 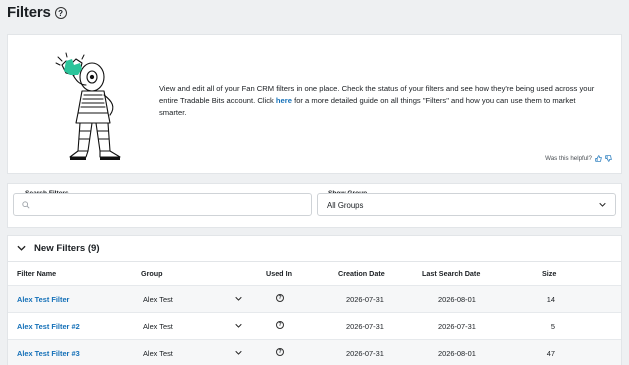 I want to click on column-header-group: Group, so click(x=152, y=273).